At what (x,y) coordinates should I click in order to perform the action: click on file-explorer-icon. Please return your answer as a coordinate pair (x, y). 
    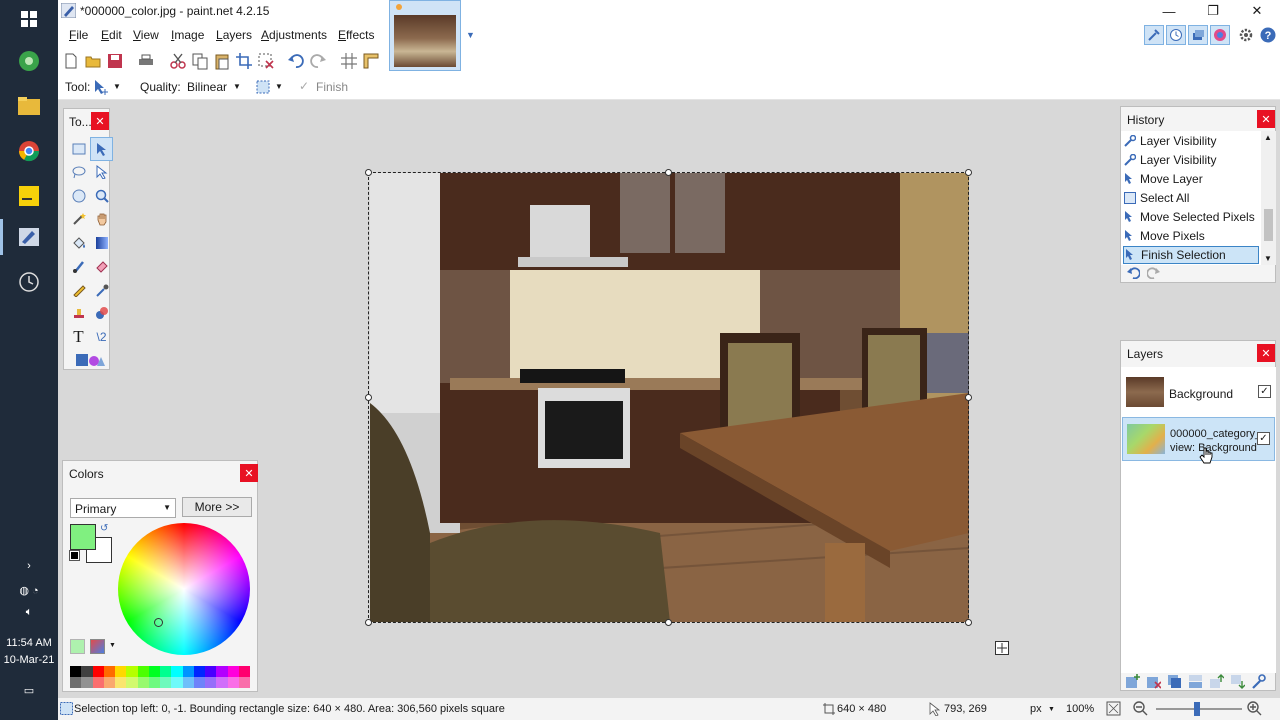
    Looking at the image, I should click on (29, 106).